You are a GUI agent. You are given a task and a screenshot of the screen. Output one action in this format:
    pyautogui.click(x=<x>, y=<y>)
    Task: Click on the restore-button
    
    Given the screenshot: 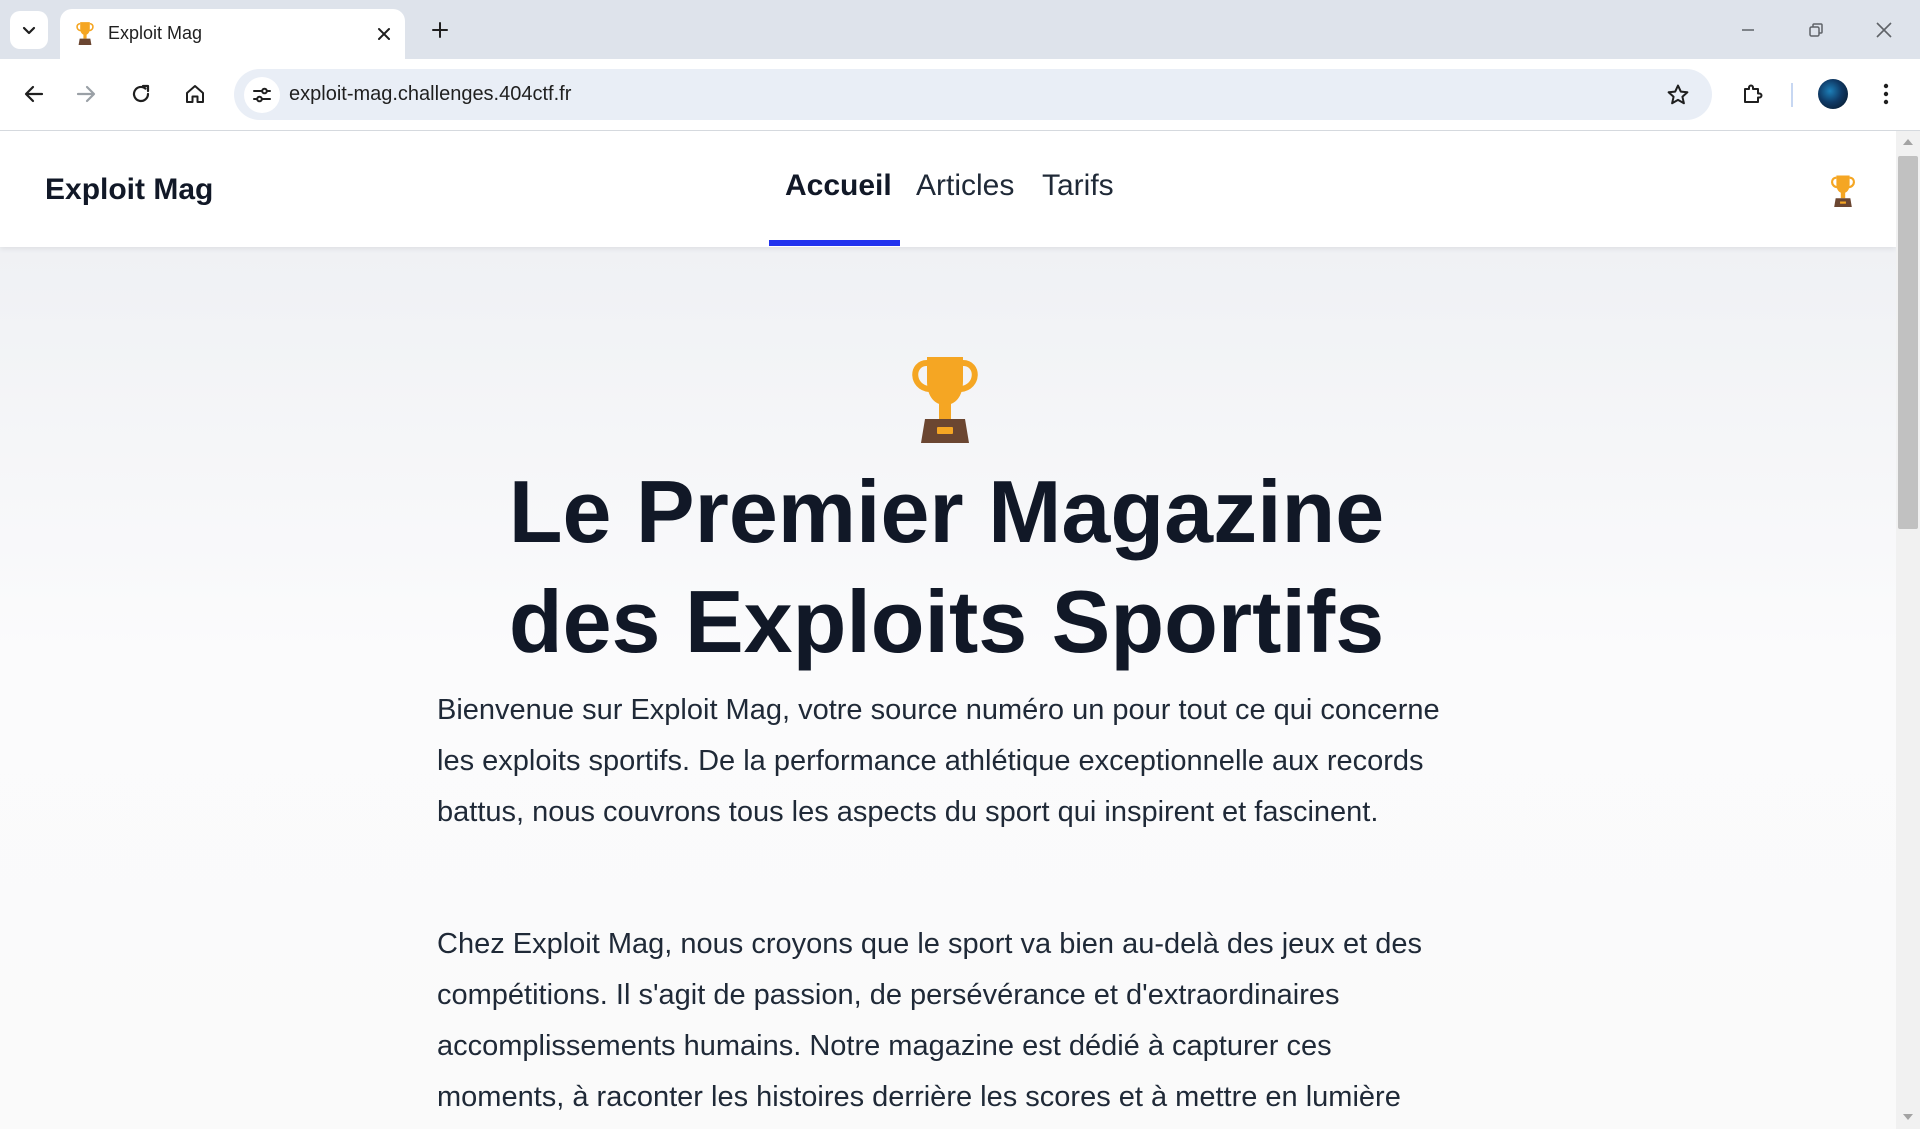 What is the action you would take?
    pyautogui.click(x=1816, y=30)
    